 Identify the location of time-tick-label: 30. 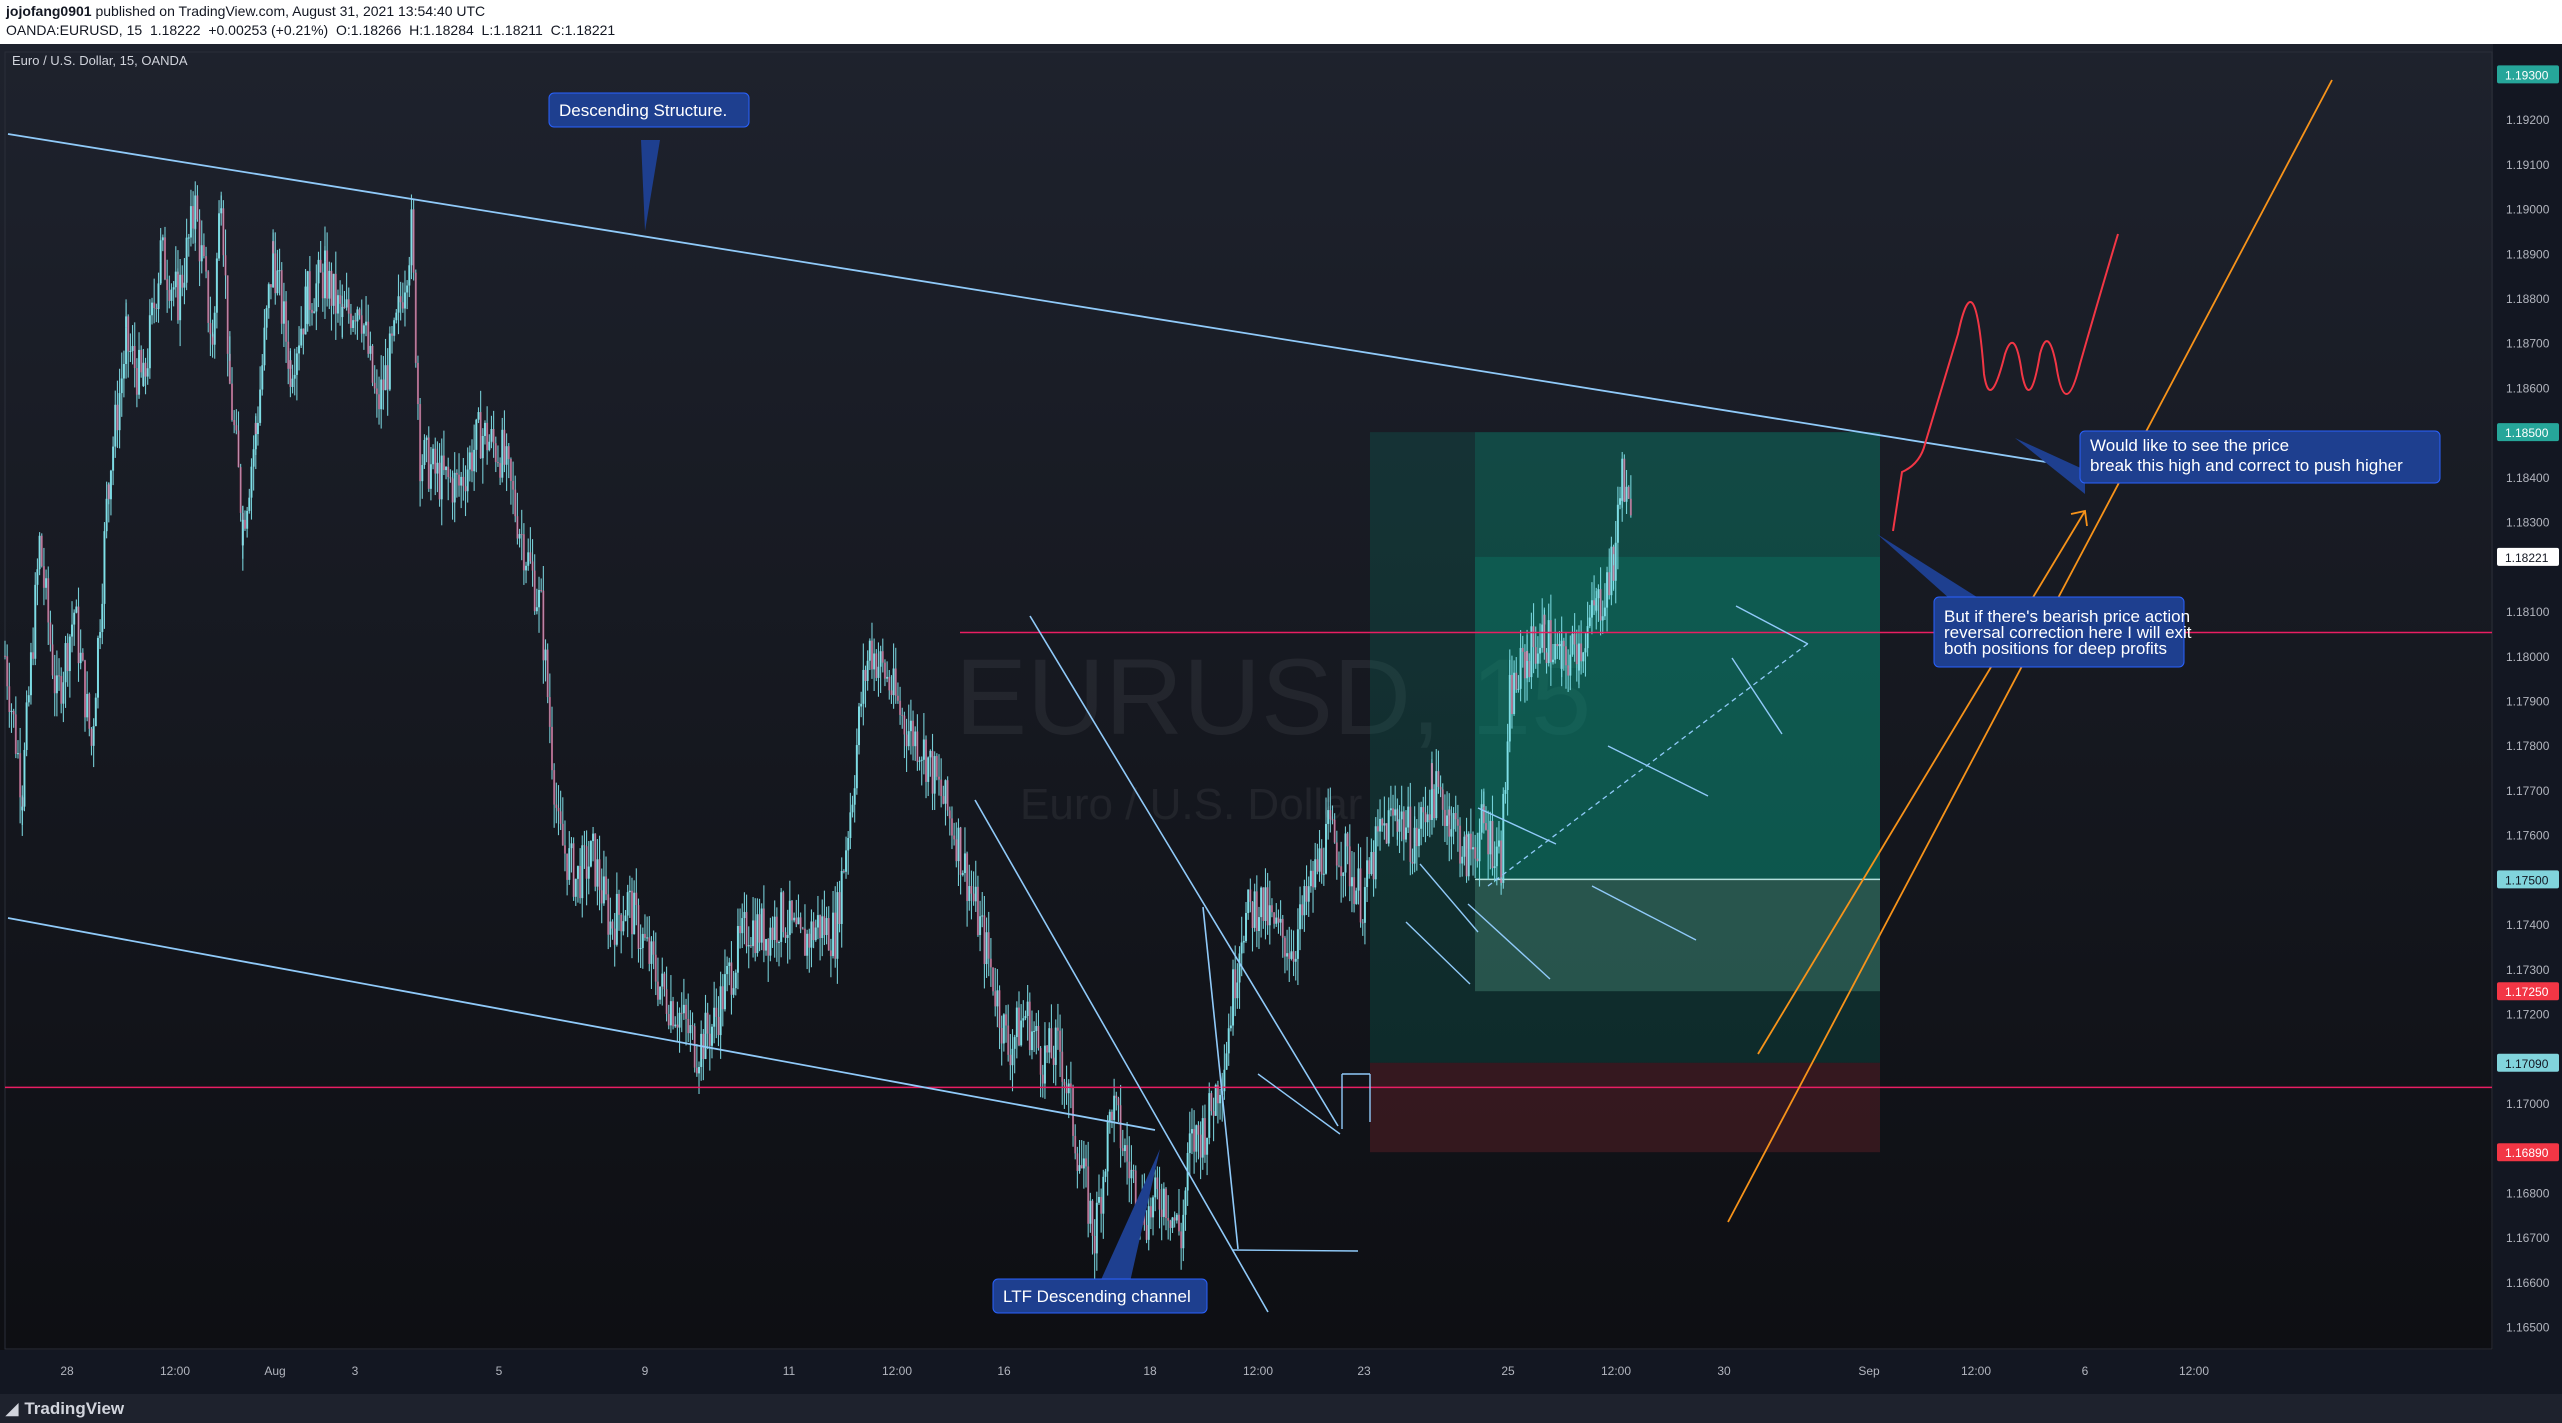
(1724, 1371).